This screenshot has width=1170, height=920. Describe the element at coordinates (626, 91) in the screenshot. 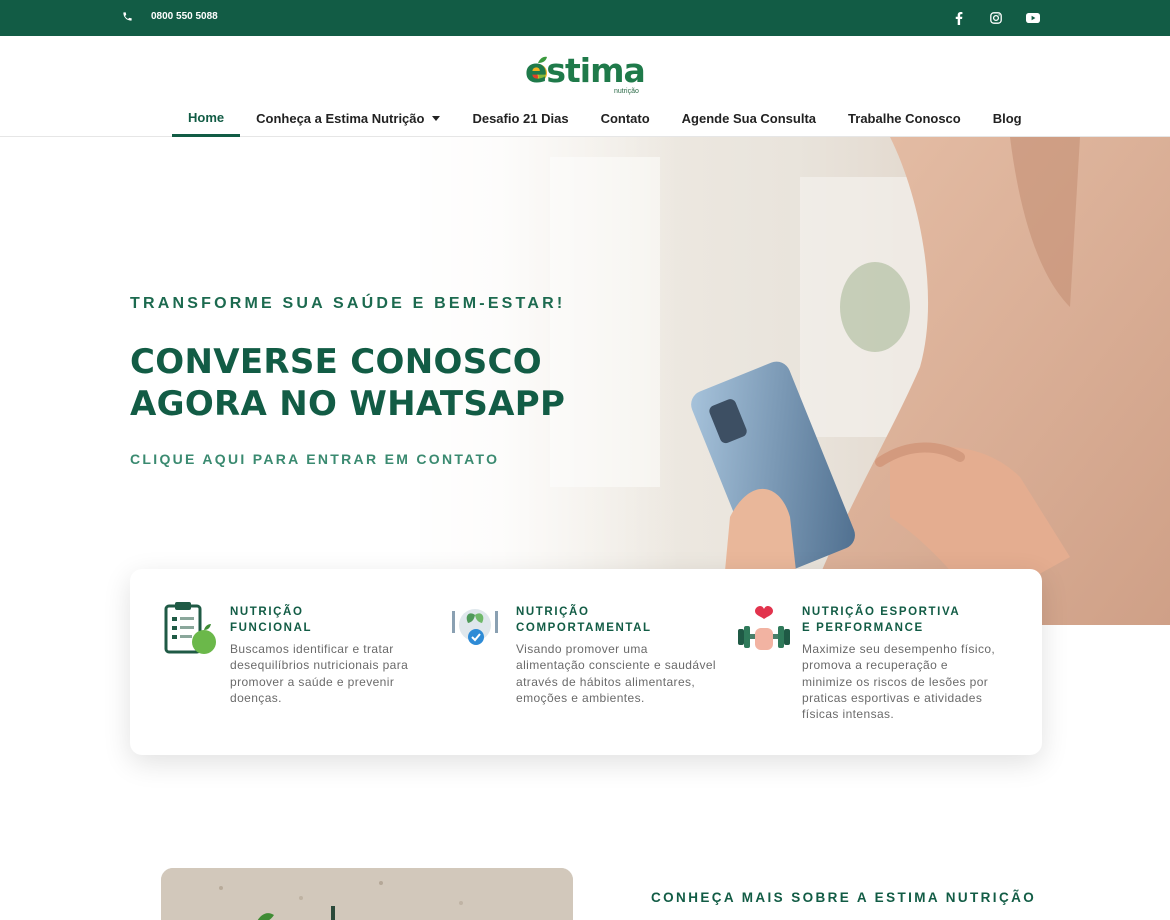

I see `logo-subtitle: nutrição` at that location.